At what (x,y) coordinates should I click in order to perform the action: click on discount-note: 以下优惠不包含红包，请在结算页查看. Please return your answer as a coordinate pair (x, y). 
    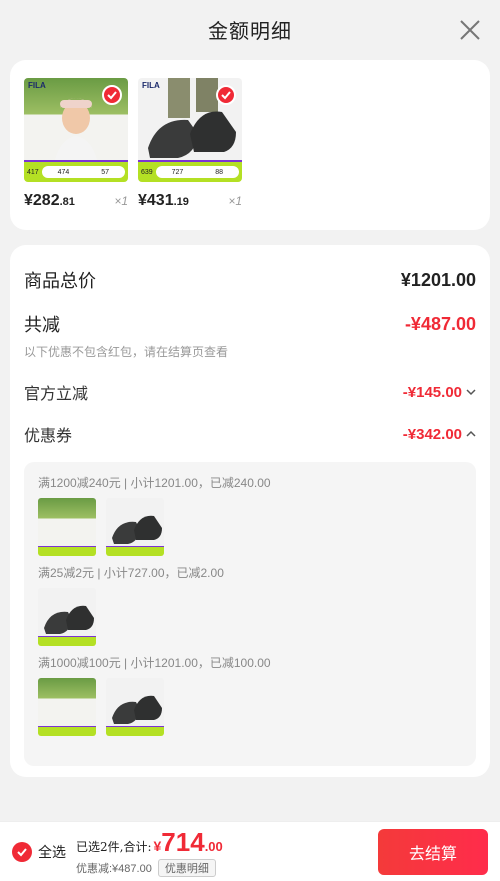
    Looking at the image, I should click on (126, 352).